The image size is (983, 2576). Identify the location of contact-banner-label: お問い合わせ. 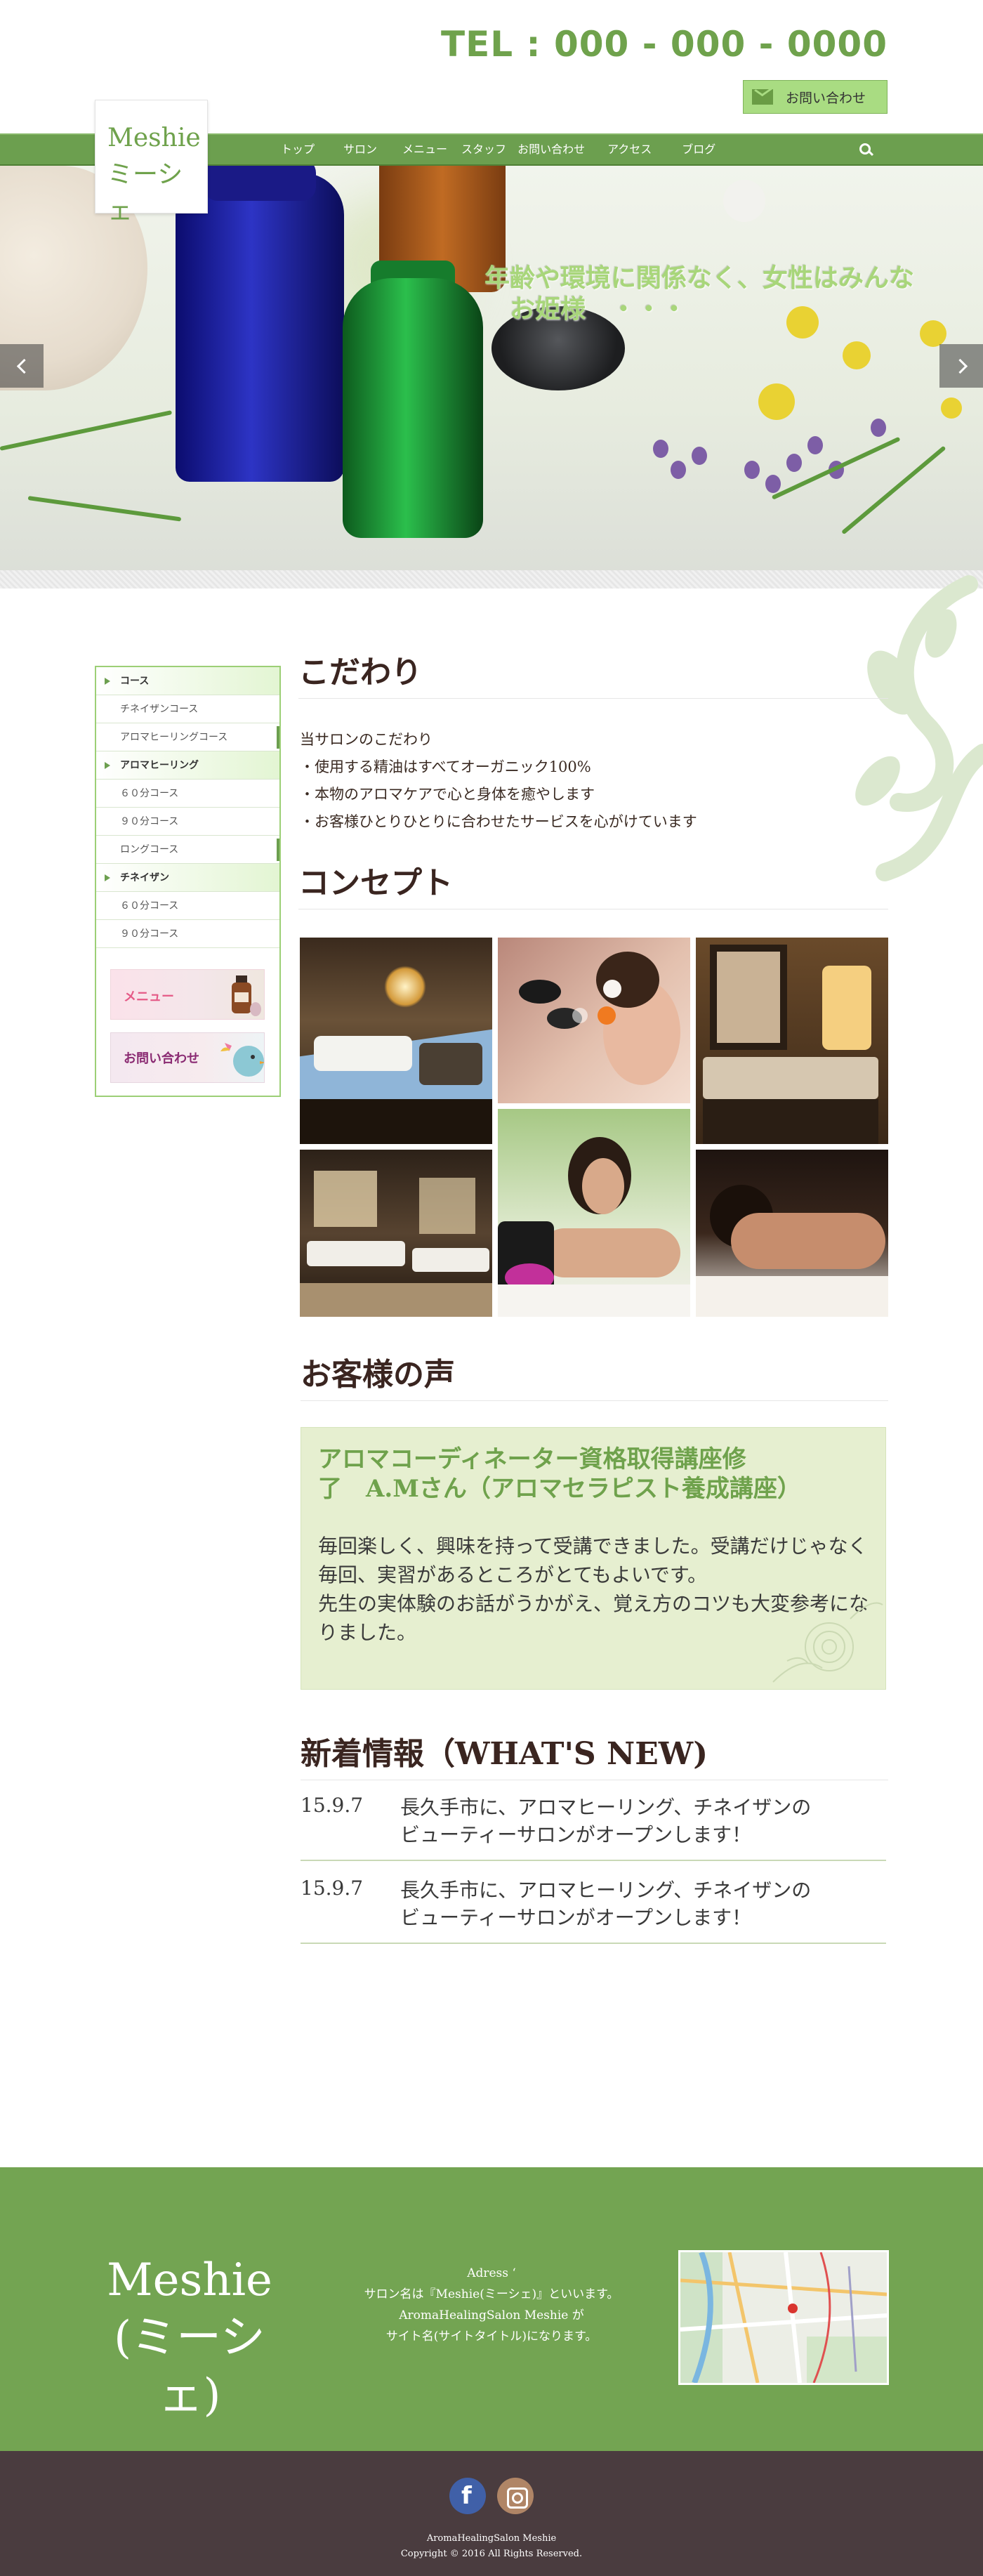
(161, 1058).